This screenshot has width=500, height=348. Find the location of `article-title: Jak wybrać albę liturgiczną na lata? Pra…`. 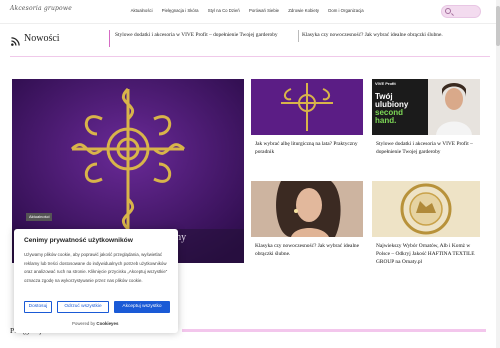

article-title: Jak wybrać albę liturgiczną na lata? Pra… is located at coordinates (309, 148).